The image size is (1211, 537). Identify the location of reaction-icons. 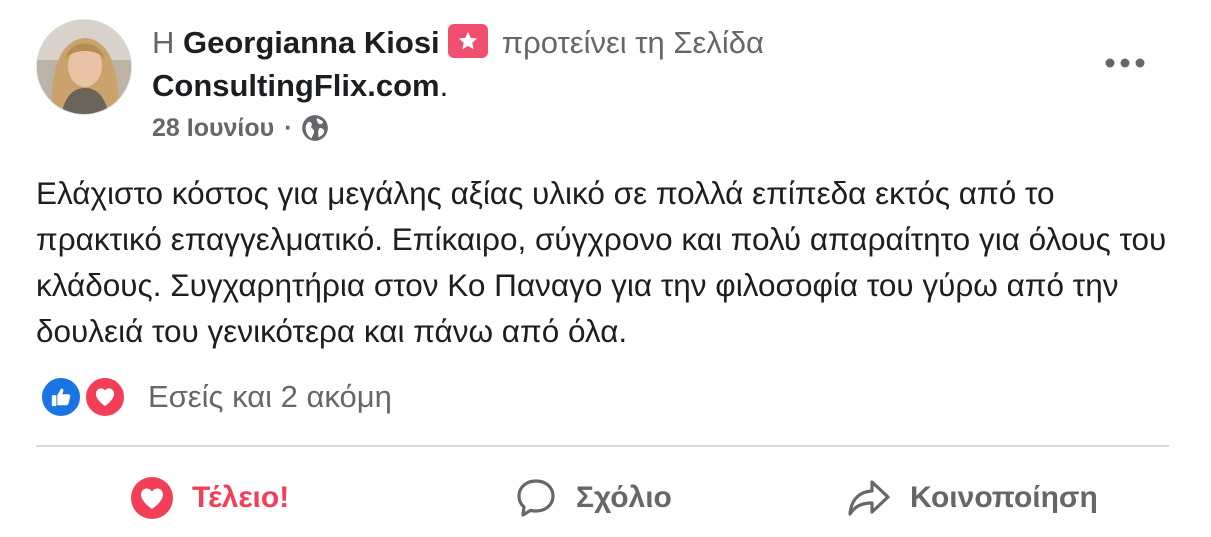
(88, 397).